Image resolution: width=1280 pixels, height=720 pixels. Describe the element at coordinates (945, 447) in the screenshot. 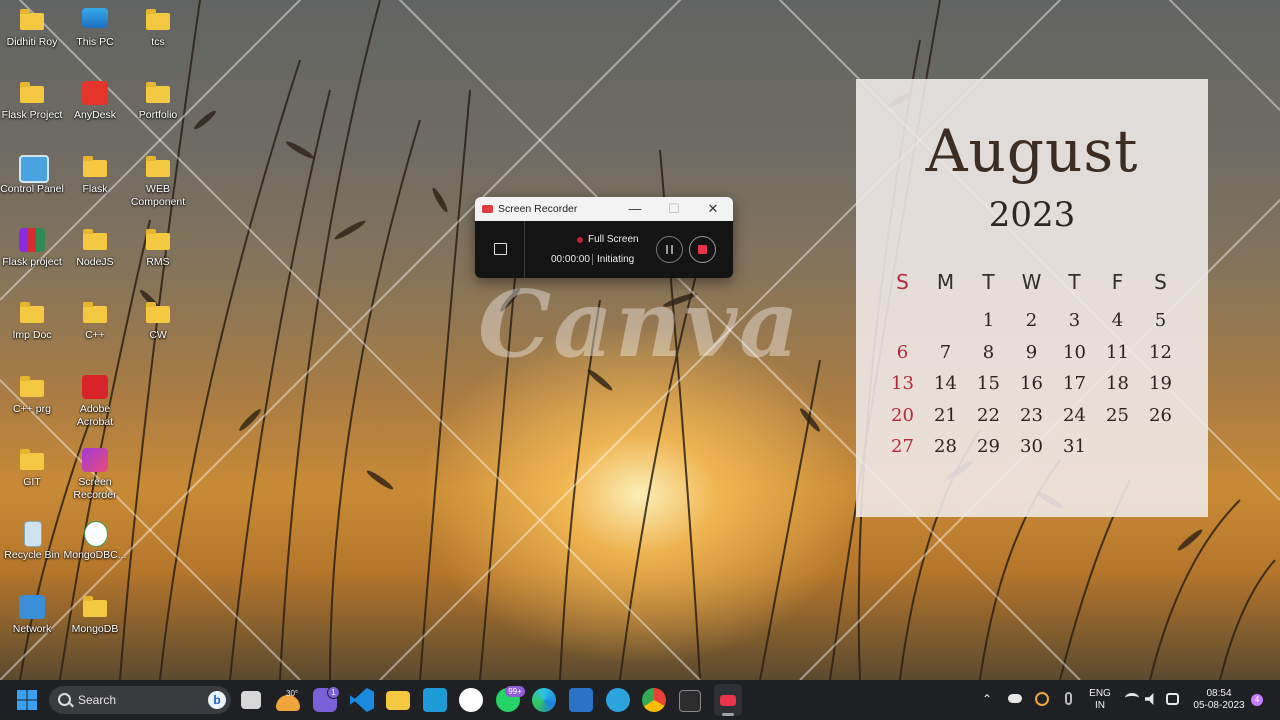

I see `calendar-day: 28` at that location.